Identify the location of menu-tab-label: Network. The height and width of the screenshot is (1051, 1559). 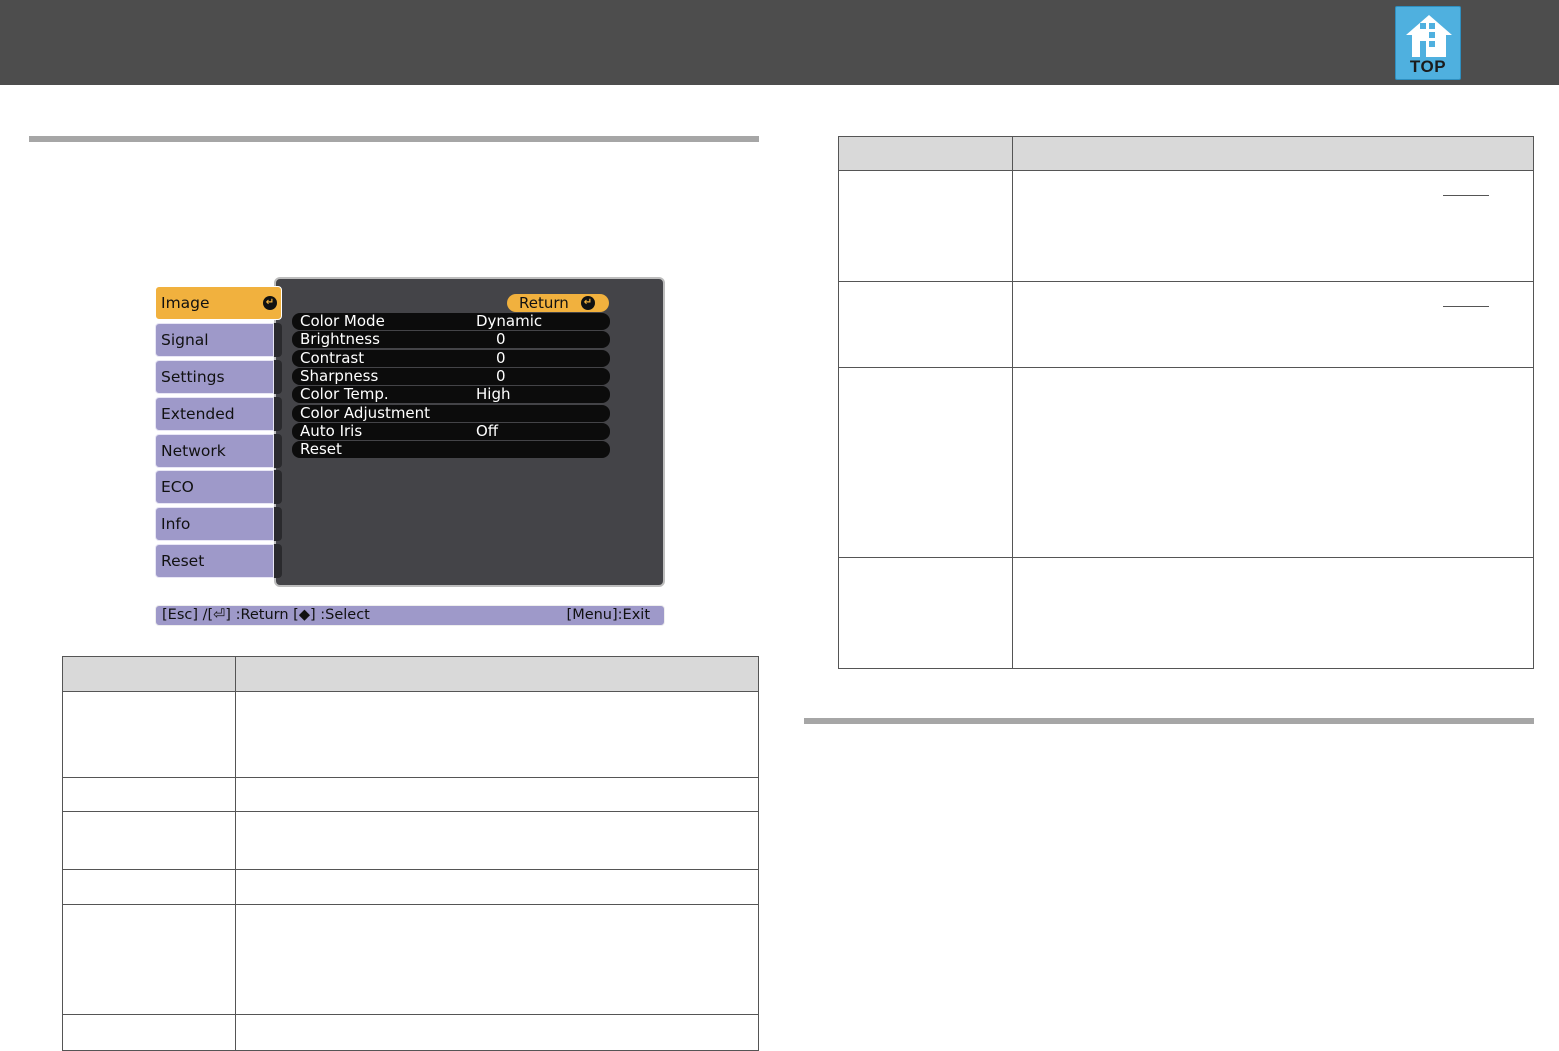
(193, 451).